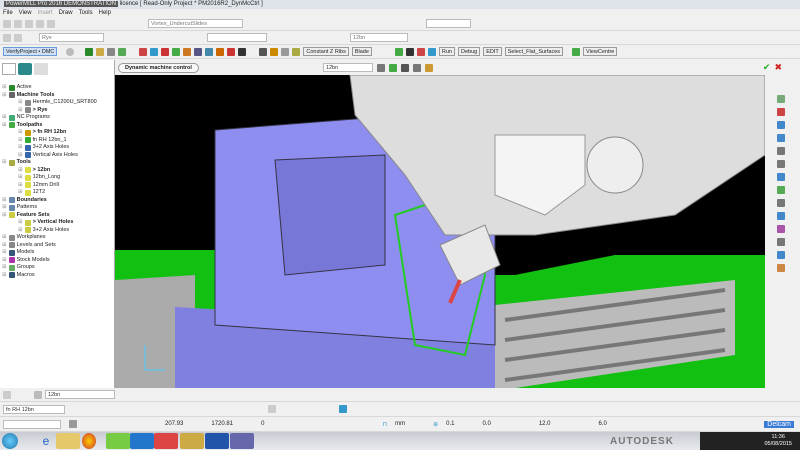  What do you see at coordinates (58, 88) in the screenshot?
I see `tree-item: ⊞ Active` at bounding box center [58, 88].